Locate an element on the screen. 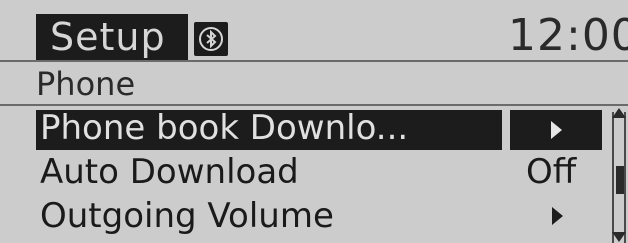  menu-item-label: Auto Download is located at coordinates (169, 172).